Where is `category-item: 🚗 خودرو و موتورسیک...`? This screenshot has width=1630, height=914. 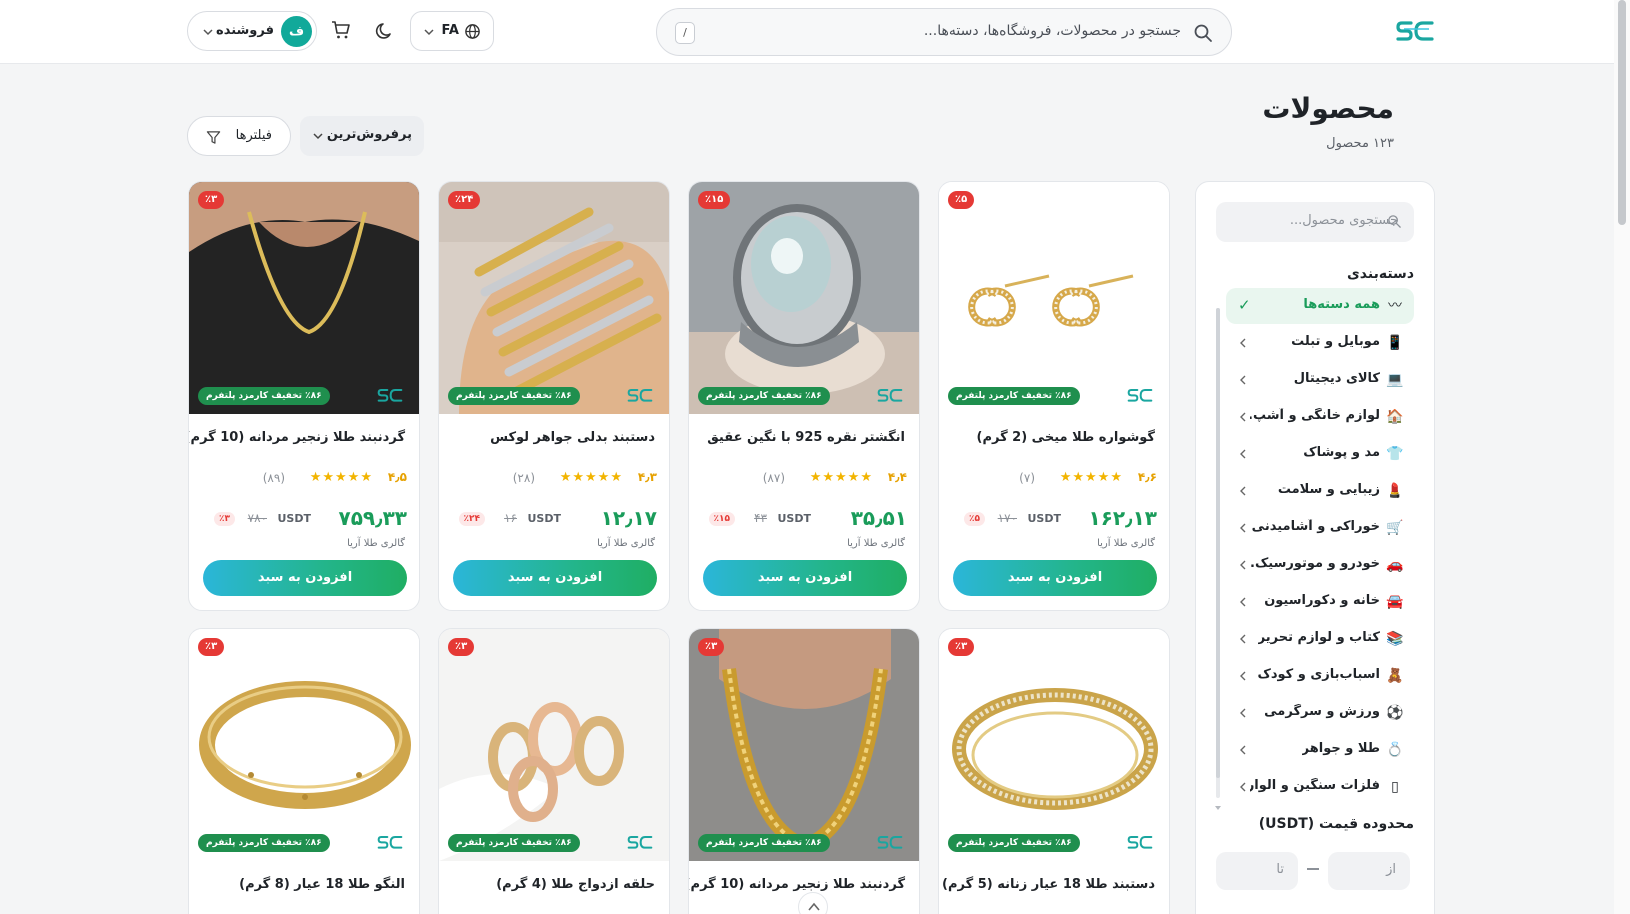
category-item: 🚗 خودرو و موتورسیک... is located at coordinates (1320, 565).